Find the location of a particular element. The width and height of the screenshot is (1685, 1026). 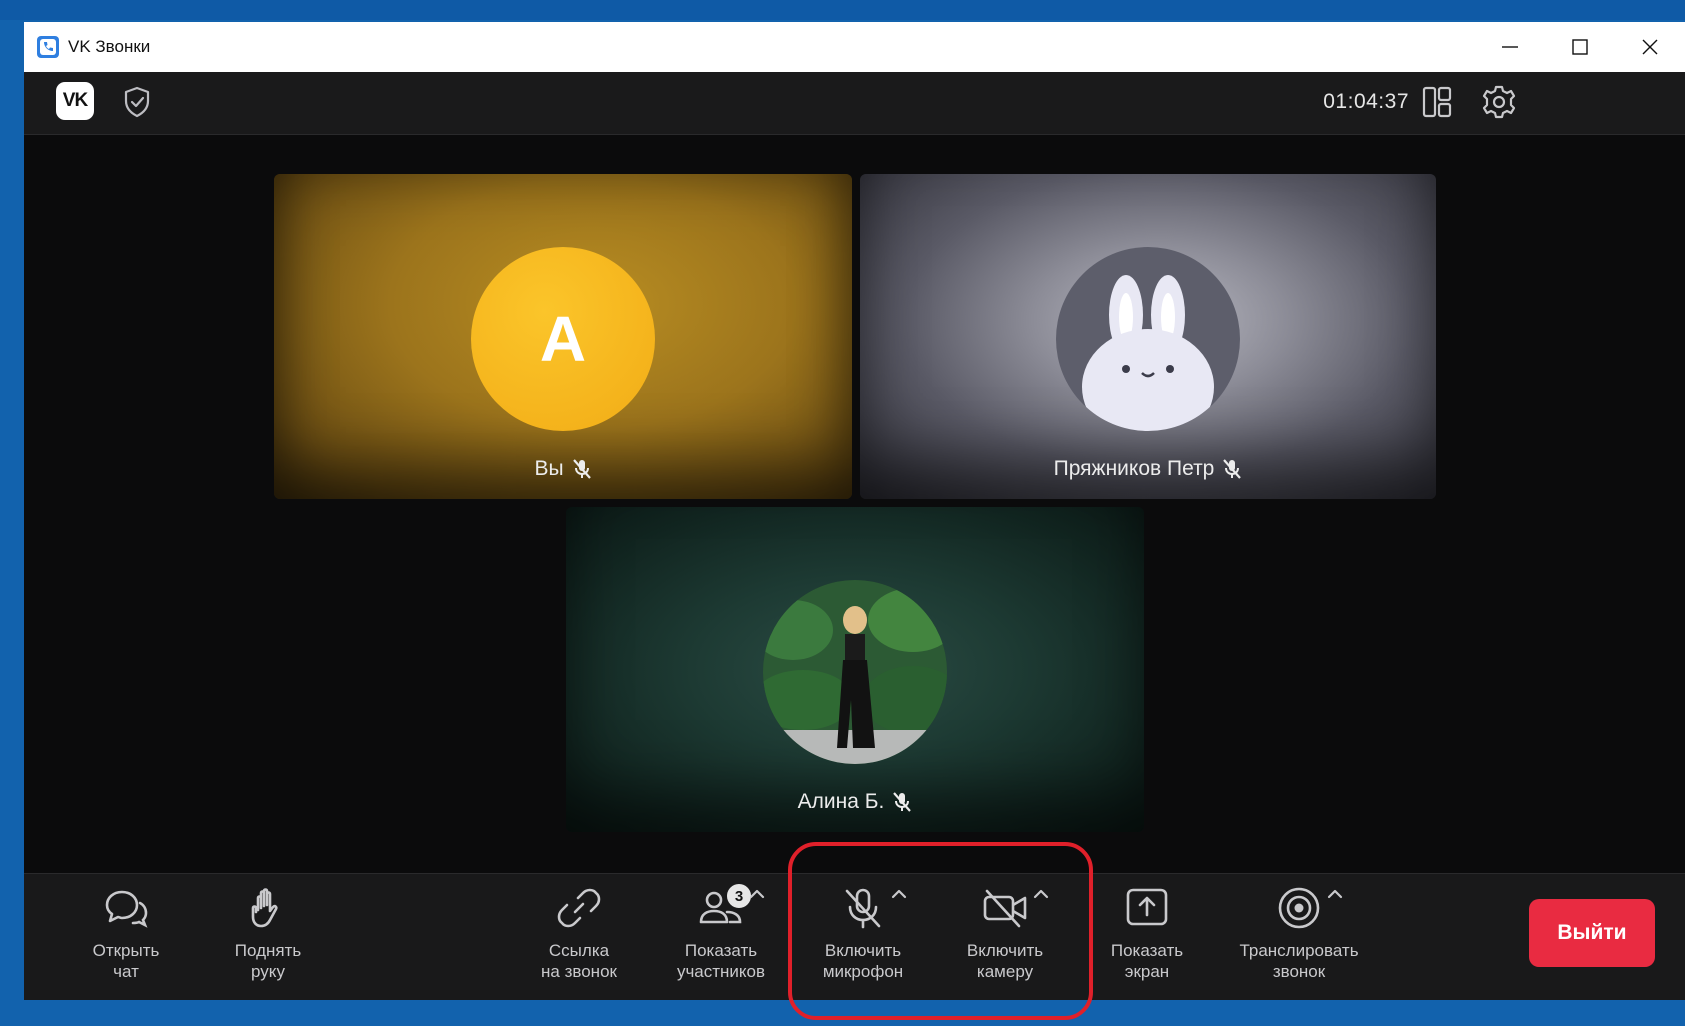

broadcast-label-1: Транслировать is located at coordinates (1299, 950).